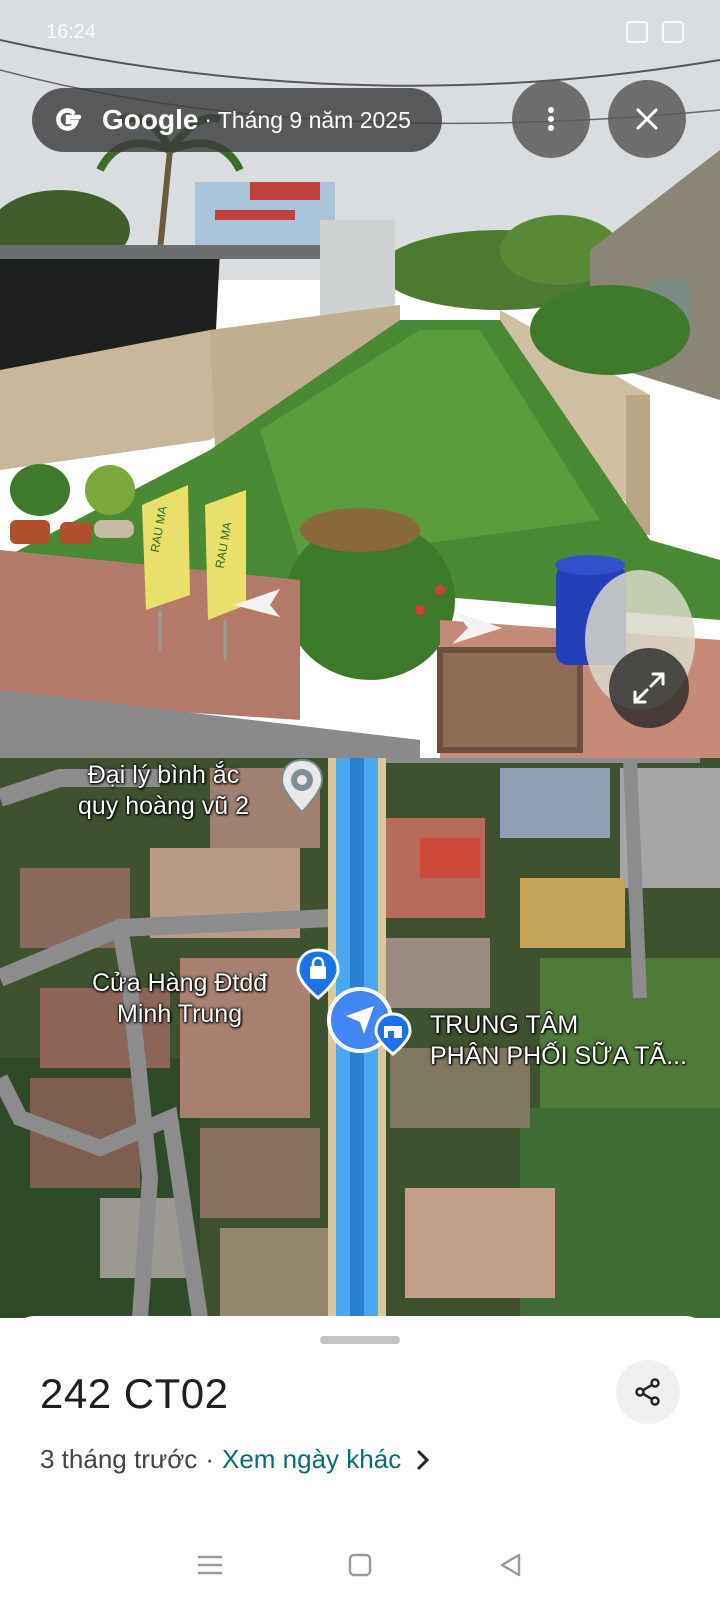 This screenshot has width=720, height=1608. What do you see at coordinates (134, 1393) in the screenshot?
I see `place-title: 242 CT02` at bounding box center [134, 1393].